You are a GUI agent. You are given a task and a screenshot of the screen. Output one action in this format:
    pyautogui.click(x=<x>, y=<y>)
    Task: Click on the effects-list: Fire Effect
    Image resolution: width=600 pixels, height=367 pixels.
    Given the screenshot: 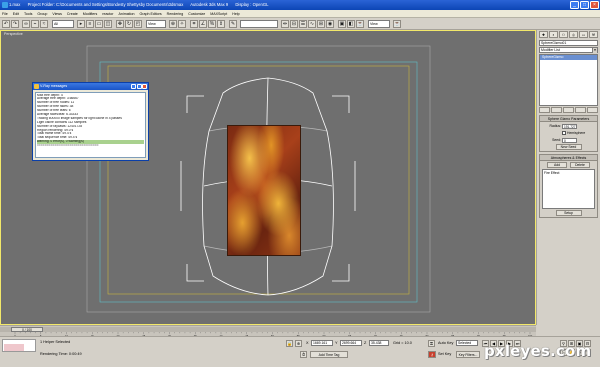 What is the action you would take?
    pyautogui.click(x=568, y=189)
    